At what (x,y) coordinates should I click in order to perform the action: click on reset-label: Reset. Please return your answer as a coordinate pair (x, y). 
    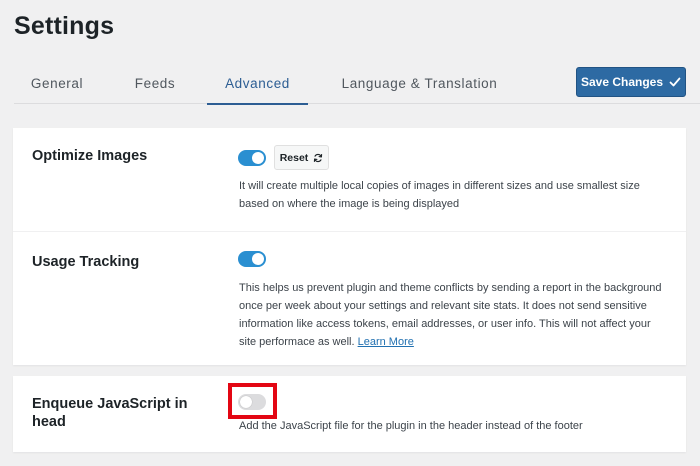
    Looking at the image, I should click on (294, 157).